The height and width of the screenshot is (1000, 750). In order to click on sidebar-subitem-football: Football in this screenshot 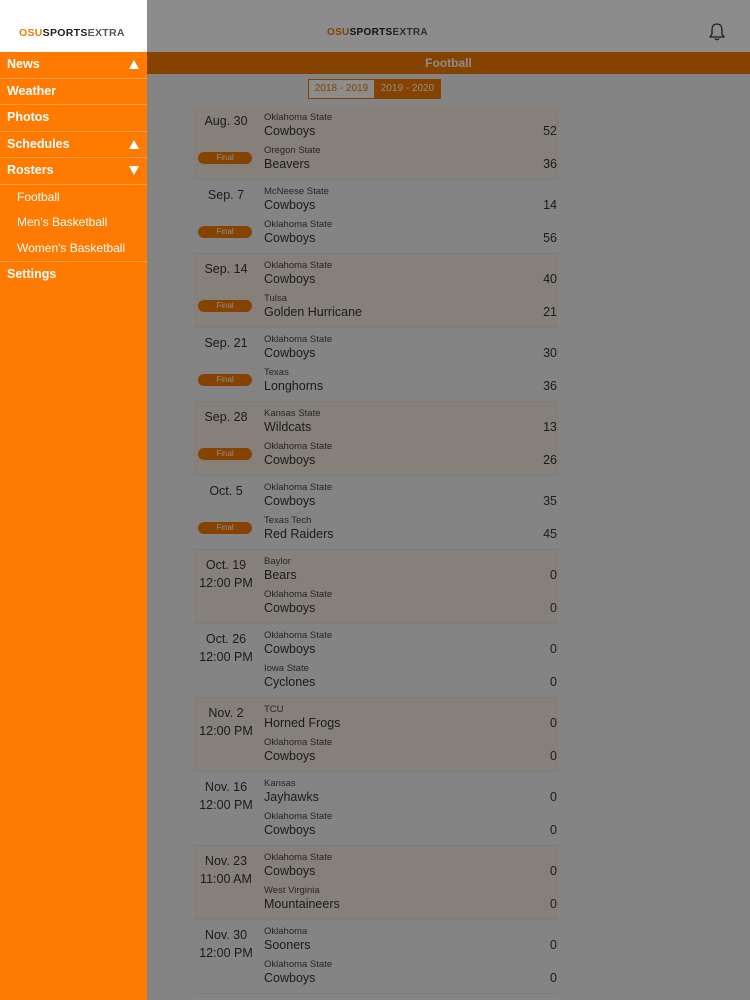, I will do `click(73, 198)`.